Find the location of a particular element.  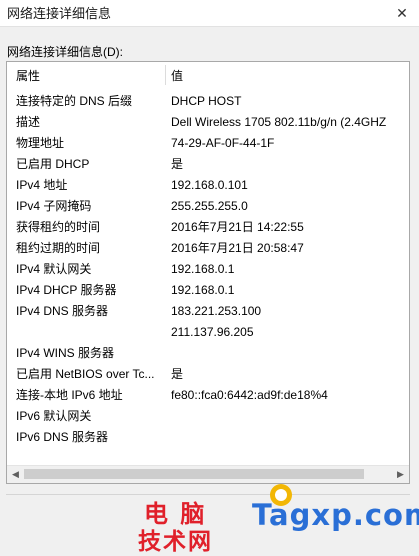

watermark-site: Tagxp.com is located at coordinates (335, 515).